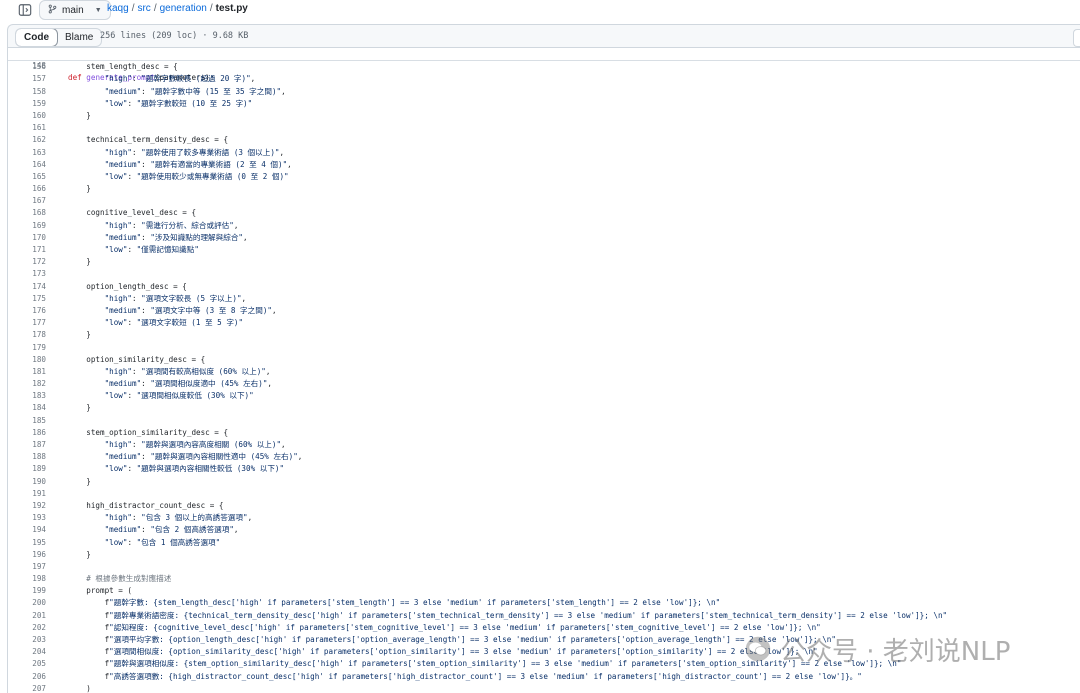 This screenshot has width=1080, height=693. Describe the element at coordinates (27, 287) in the screenshot. I see `line-number: 174` at that location.